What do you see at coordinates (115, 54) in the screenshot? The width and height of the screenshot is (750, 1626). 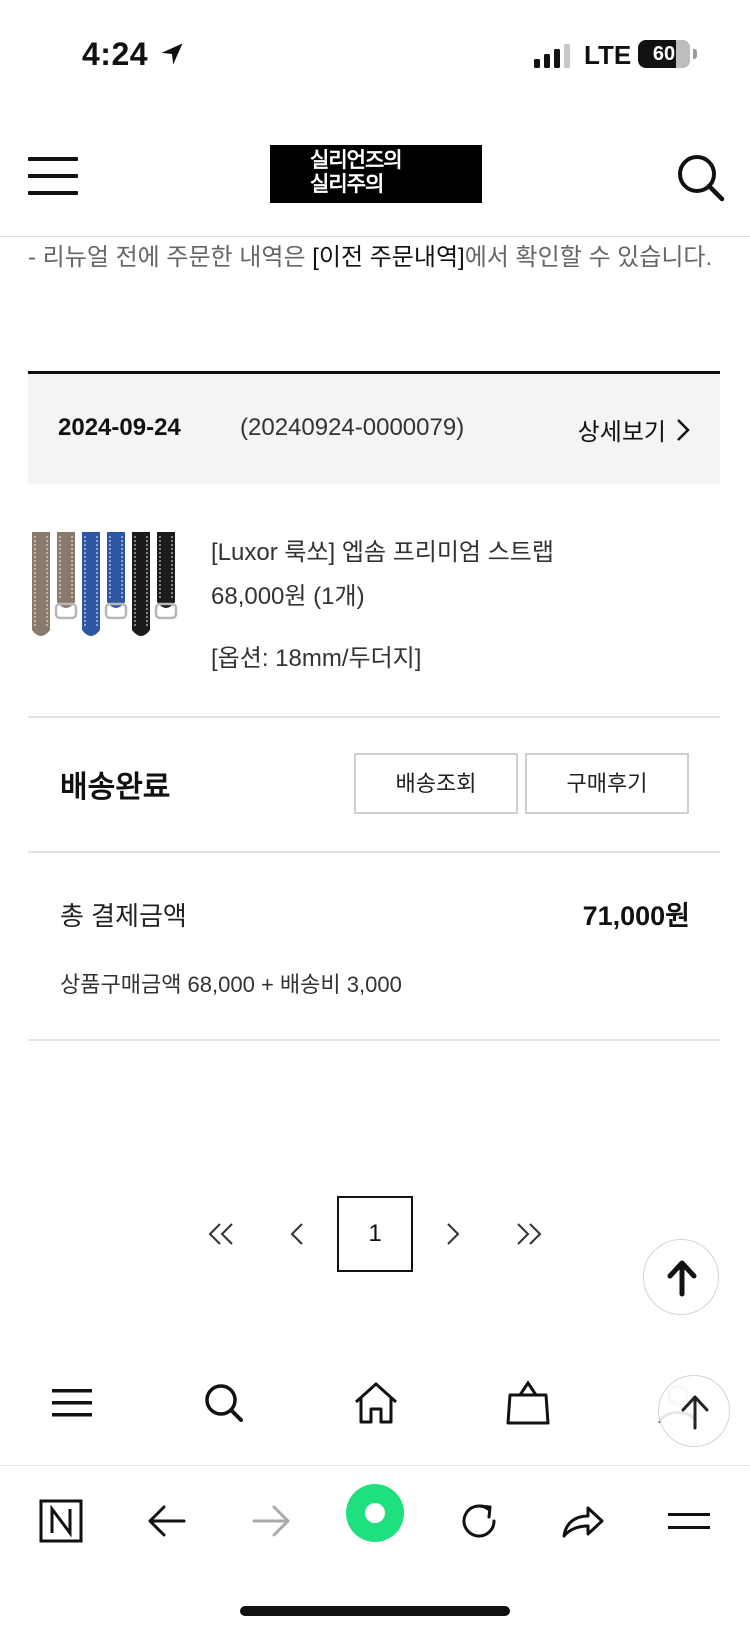 I see `status-time: 4:24` at bounding box center [115, 54].